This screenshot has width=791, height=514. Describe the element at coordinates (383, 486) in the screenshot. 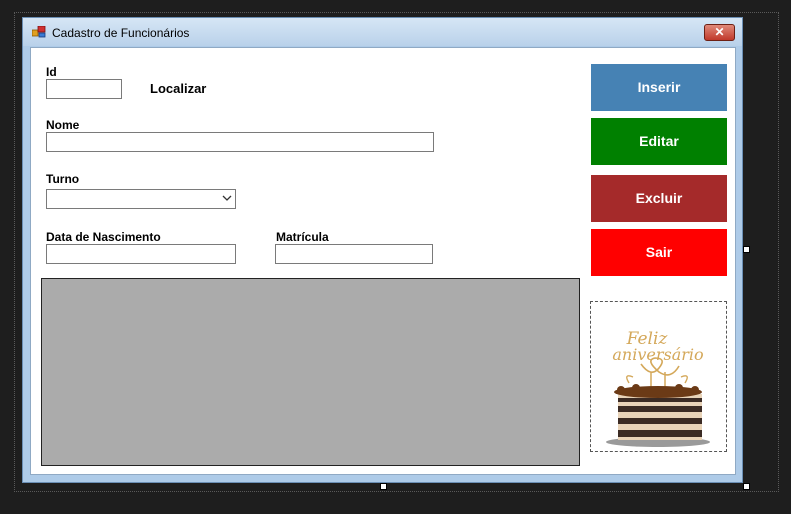

I see `resize-handle-bottom` at that location.